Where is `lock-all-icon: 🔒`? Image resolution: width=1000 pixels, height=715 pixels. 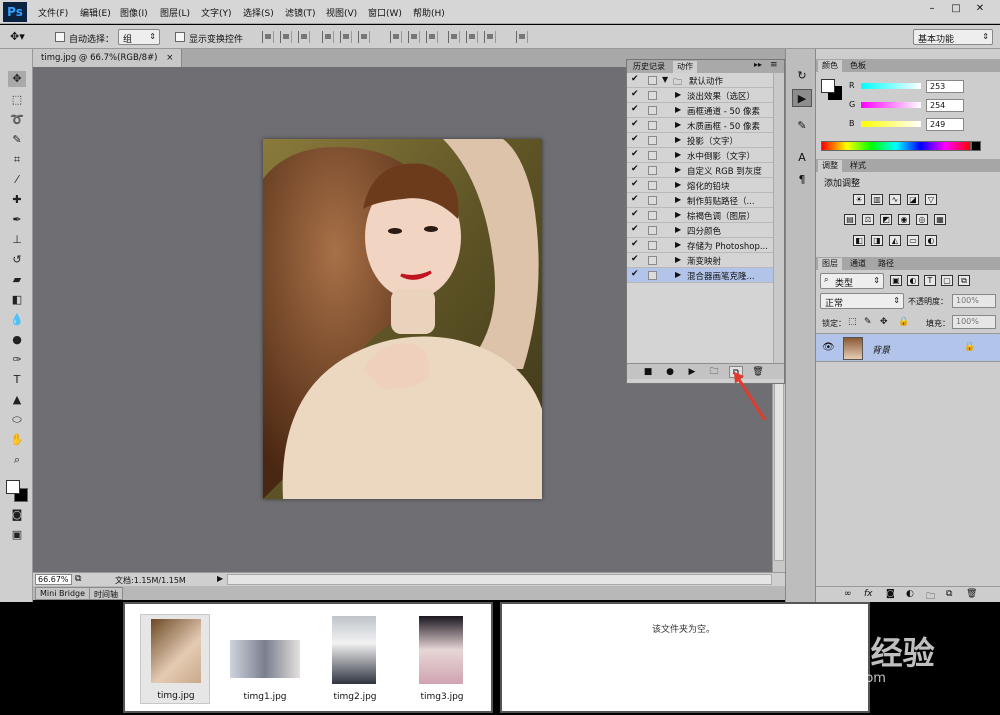 lock-all-icon: 🔒 is located at coordinates (903, 322).